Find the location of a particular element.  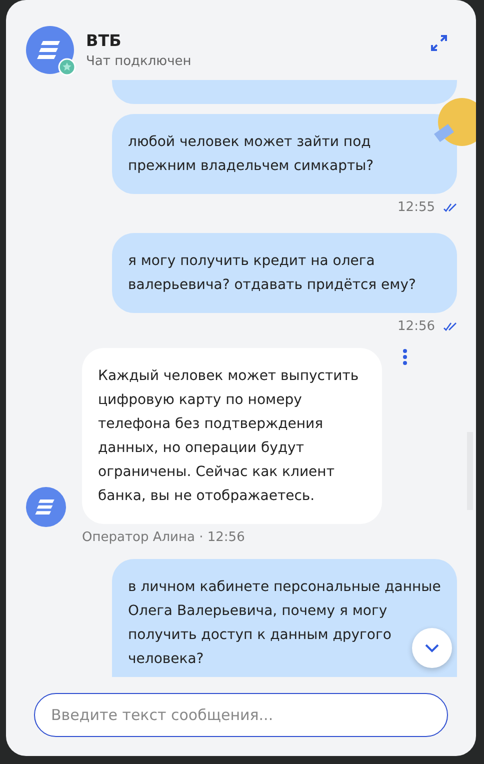

message-text: любой человек может зайти под прежним владельчем симкарты? is located at coordinates (284, 154).